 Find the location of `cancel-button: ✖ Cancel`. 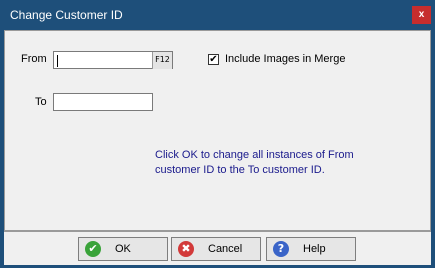

cancel-button: ✖ Cancel is located at coordinates (216, 249).